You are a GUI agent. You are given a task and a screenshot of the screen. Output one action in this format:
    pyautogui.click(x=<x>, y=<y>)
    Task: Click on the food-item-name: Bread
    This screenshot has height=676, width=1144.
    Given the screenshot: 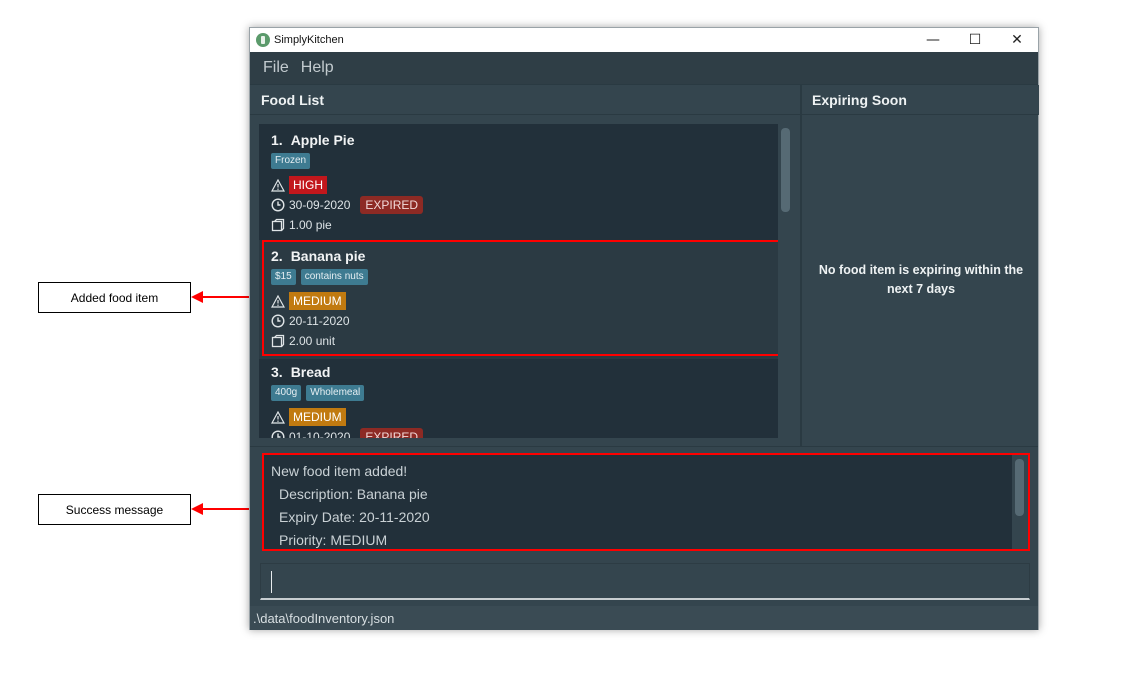 What is the action you would take?
    pyautogui.click(x=310, y=372)
    